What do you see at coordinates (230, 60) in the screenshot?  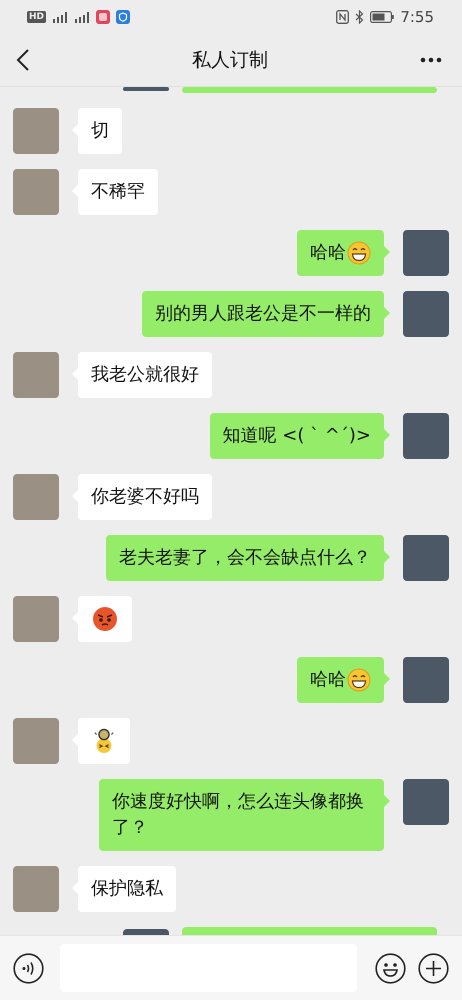 I see `chat-title: 私人订制` at bounding box center [230, 60].